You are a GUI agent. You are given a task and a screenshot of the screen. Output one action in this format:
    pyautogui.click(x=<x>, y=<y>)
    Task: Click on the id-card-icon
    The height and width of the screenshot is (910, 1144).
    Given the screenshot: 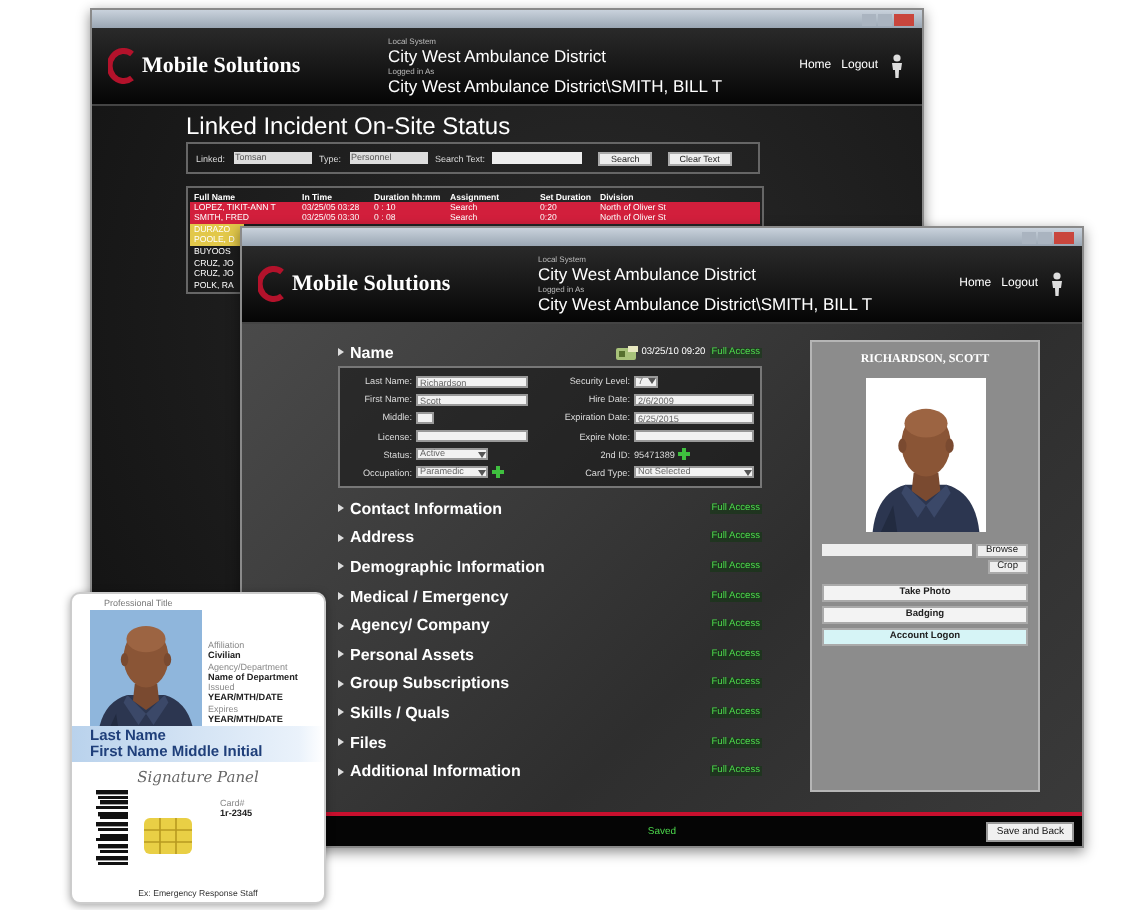 What is the action you would take?
    pyautogui.click(x=626, y=352)
    